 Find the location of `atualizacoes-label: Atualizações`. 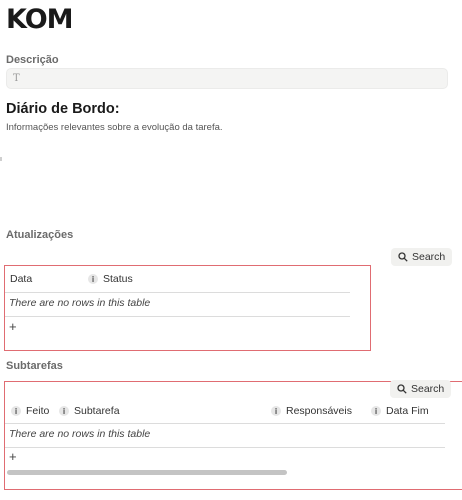

atualizacoes-label: Atualizações is located at coordinates (40, 235).